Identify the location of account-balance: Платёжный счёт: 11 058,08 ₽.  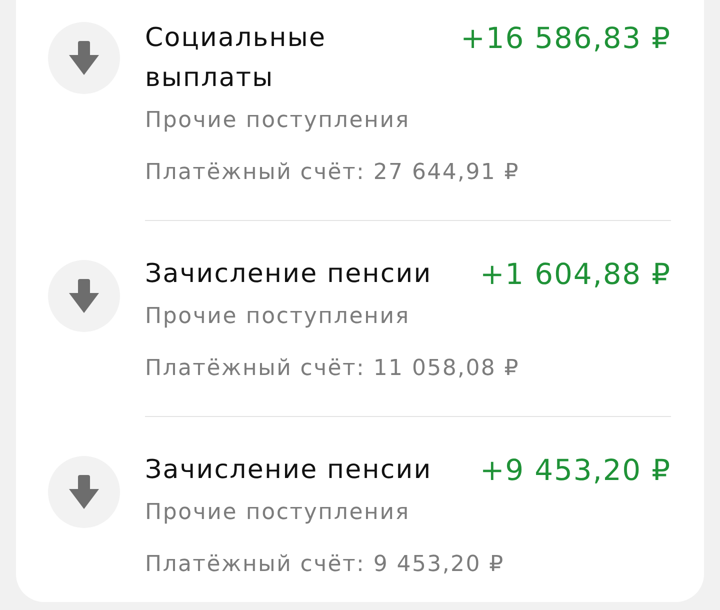
(332, 369).